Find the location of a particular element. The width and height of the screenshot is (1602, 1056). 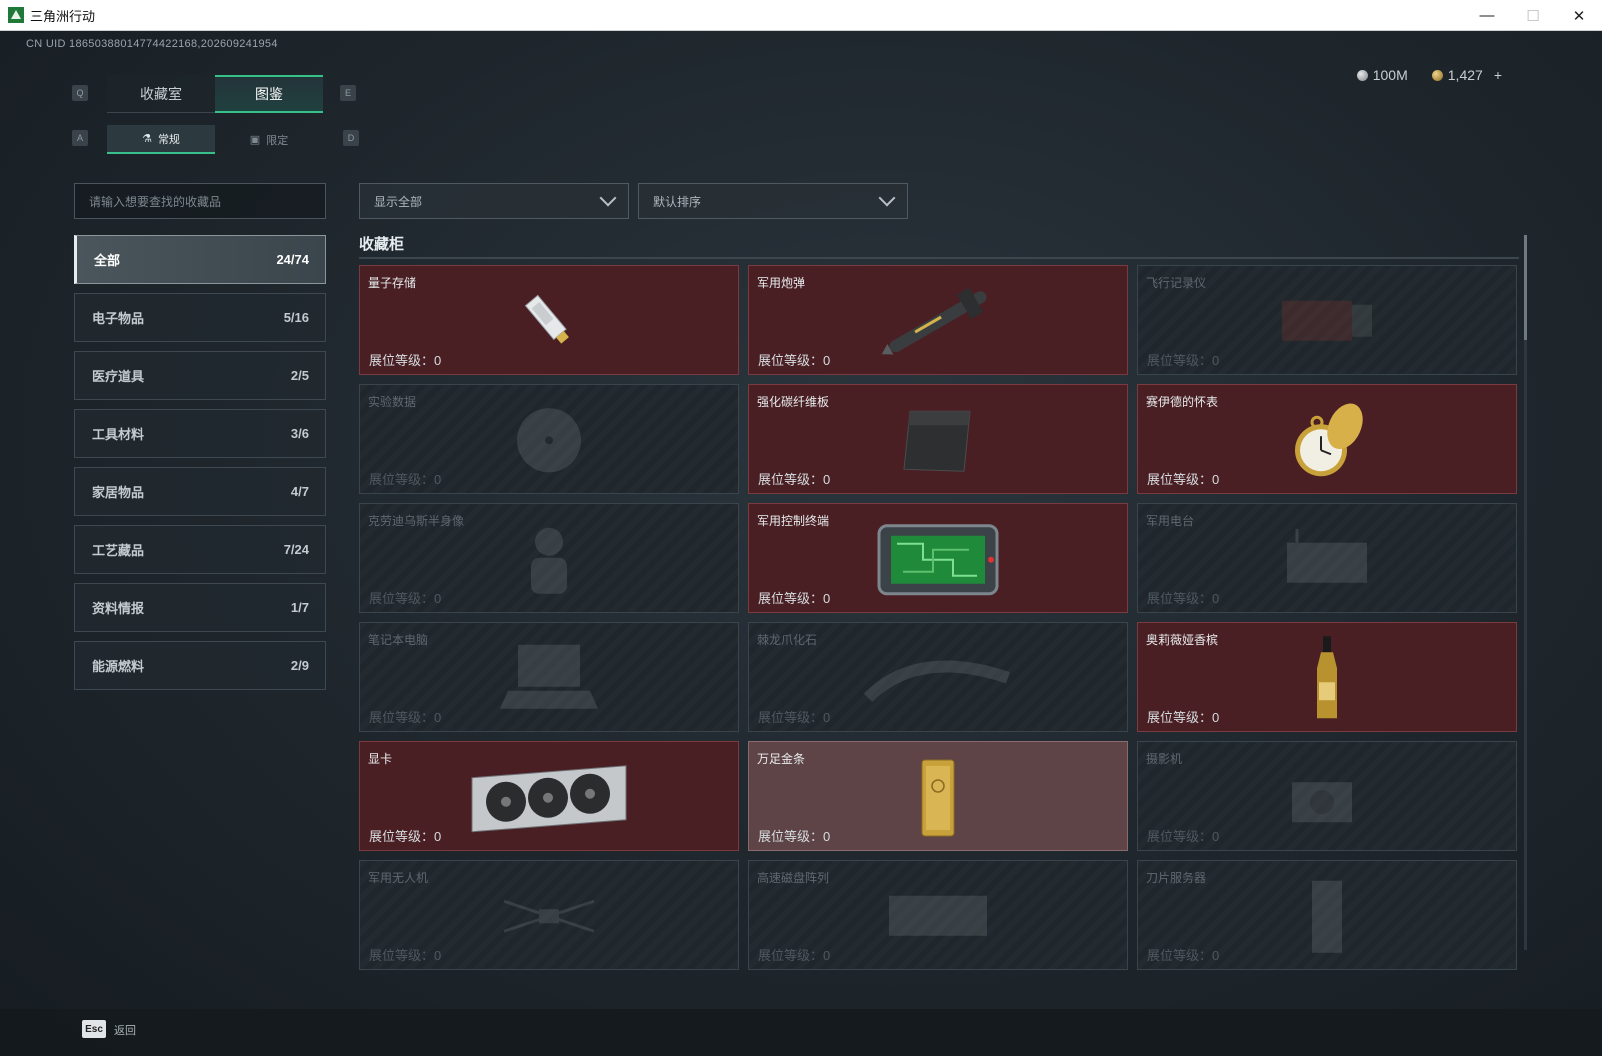

app-logo-icon is located at coordinates (16, 15).